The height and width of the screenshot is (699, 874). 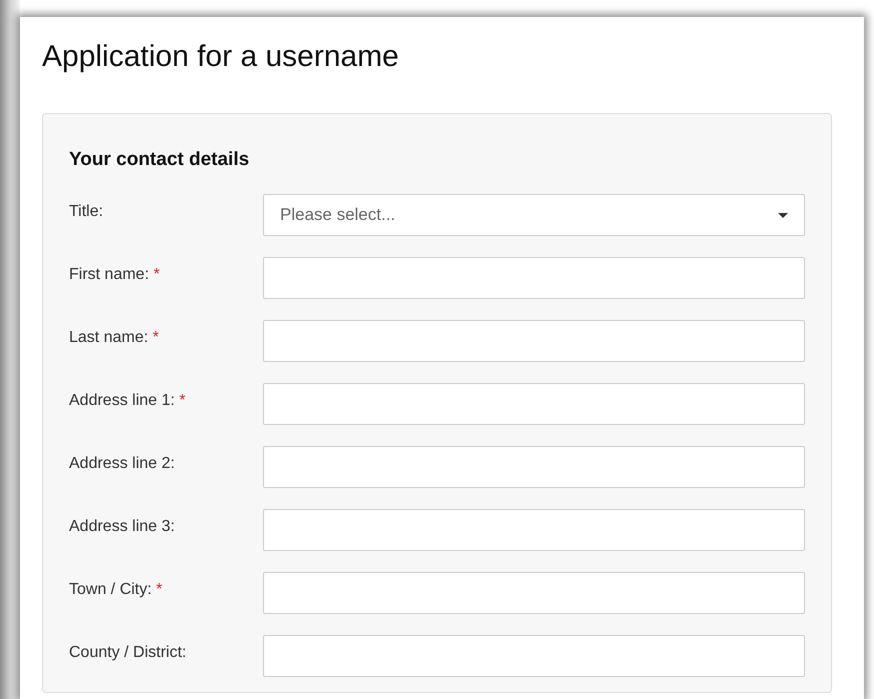 What do you see at coordinates (221, 57) in the screenshot?
I see `page-title: Application for a username` at bounding box center [221, 57].